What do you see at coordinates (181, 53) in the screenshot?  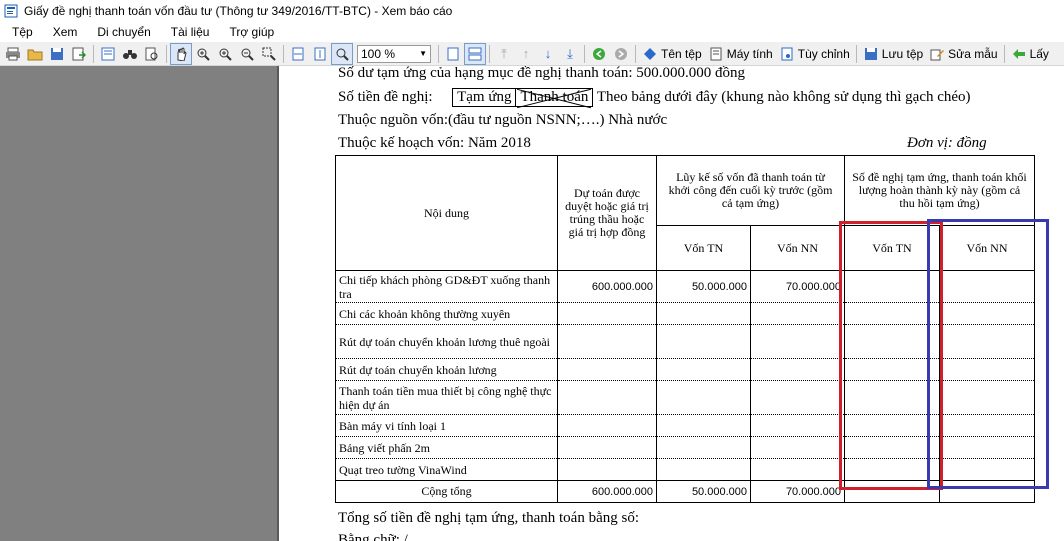 I see `hand-tool-icon` at bounding box center [181, 53].